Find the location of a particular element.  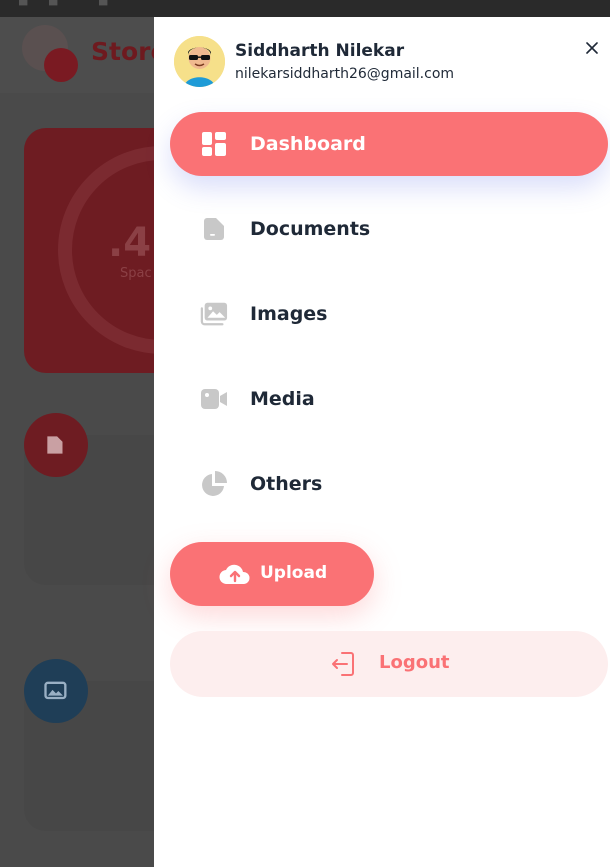

pie-chart-icon is located at coordinates (214, 484).